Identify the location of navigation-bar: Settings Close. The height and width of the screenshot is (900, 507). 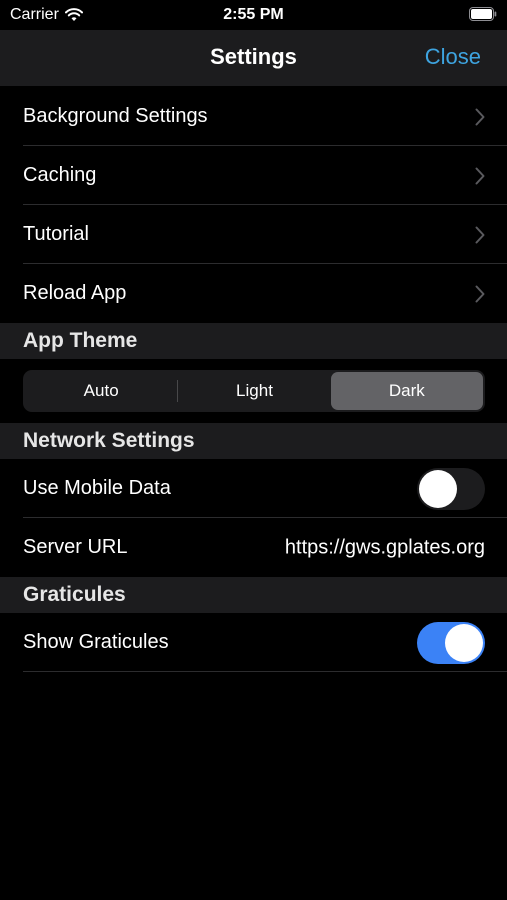
(253, 58).